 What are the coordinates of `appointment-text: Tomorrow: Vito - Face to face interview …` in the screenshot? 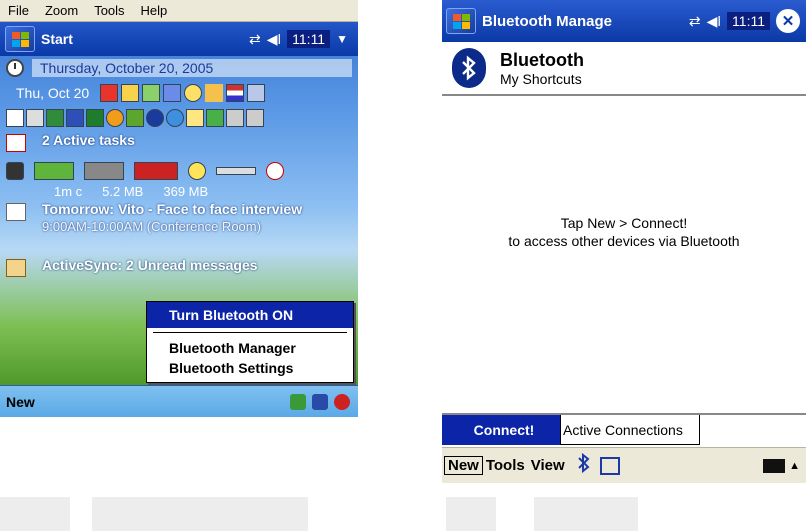 It's located at (172, 218).